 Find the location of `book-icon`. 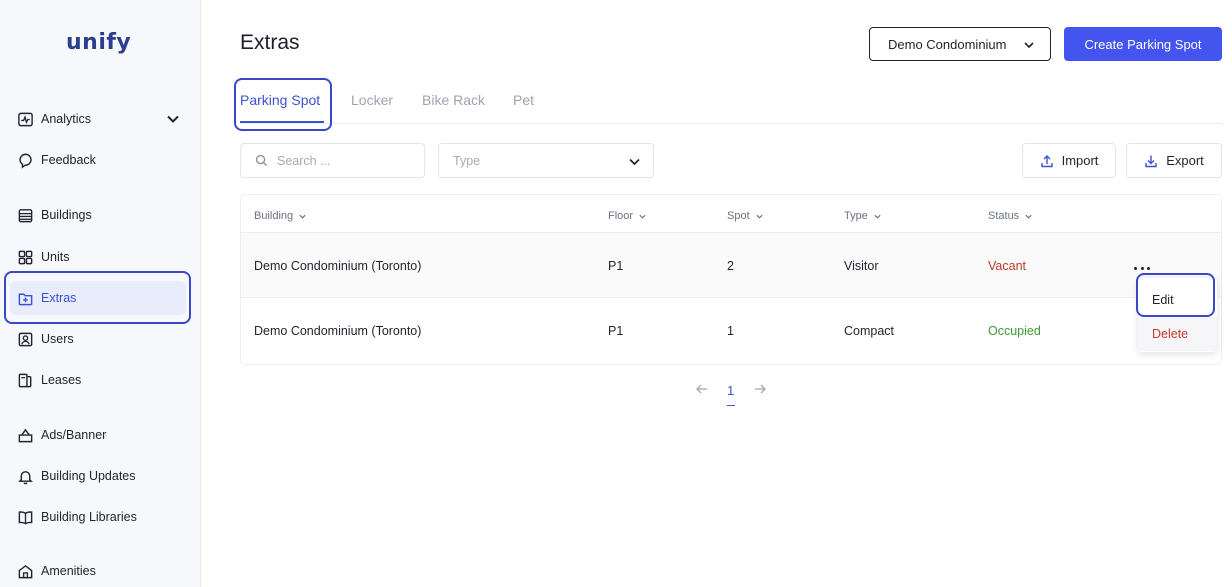

book-icon is located at coordinates (25, 517).